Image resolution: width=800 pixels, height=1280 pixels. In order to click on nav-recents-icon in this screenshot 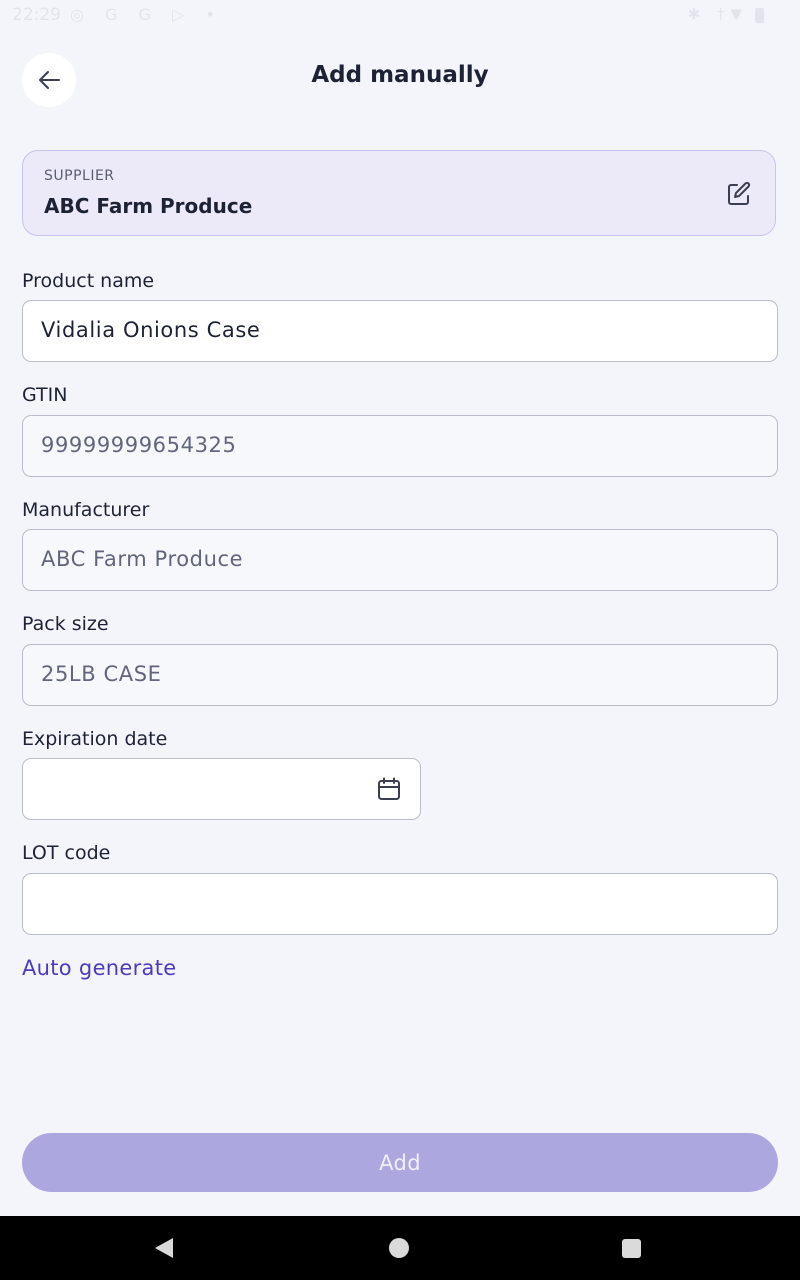, I will do `click(631, 1248)`.